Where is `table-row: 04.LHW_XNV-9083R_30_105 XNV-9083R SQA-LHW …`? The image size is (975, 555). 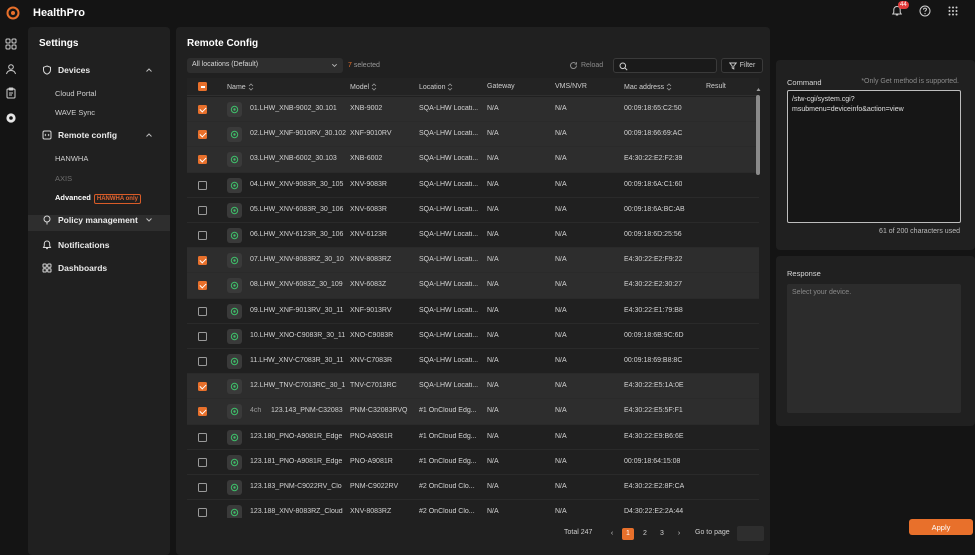 table-row: 04.LHW_XNV-9083R_30_105 XNV-9083R SQA-LHW … is located at coordinates (473, 185).